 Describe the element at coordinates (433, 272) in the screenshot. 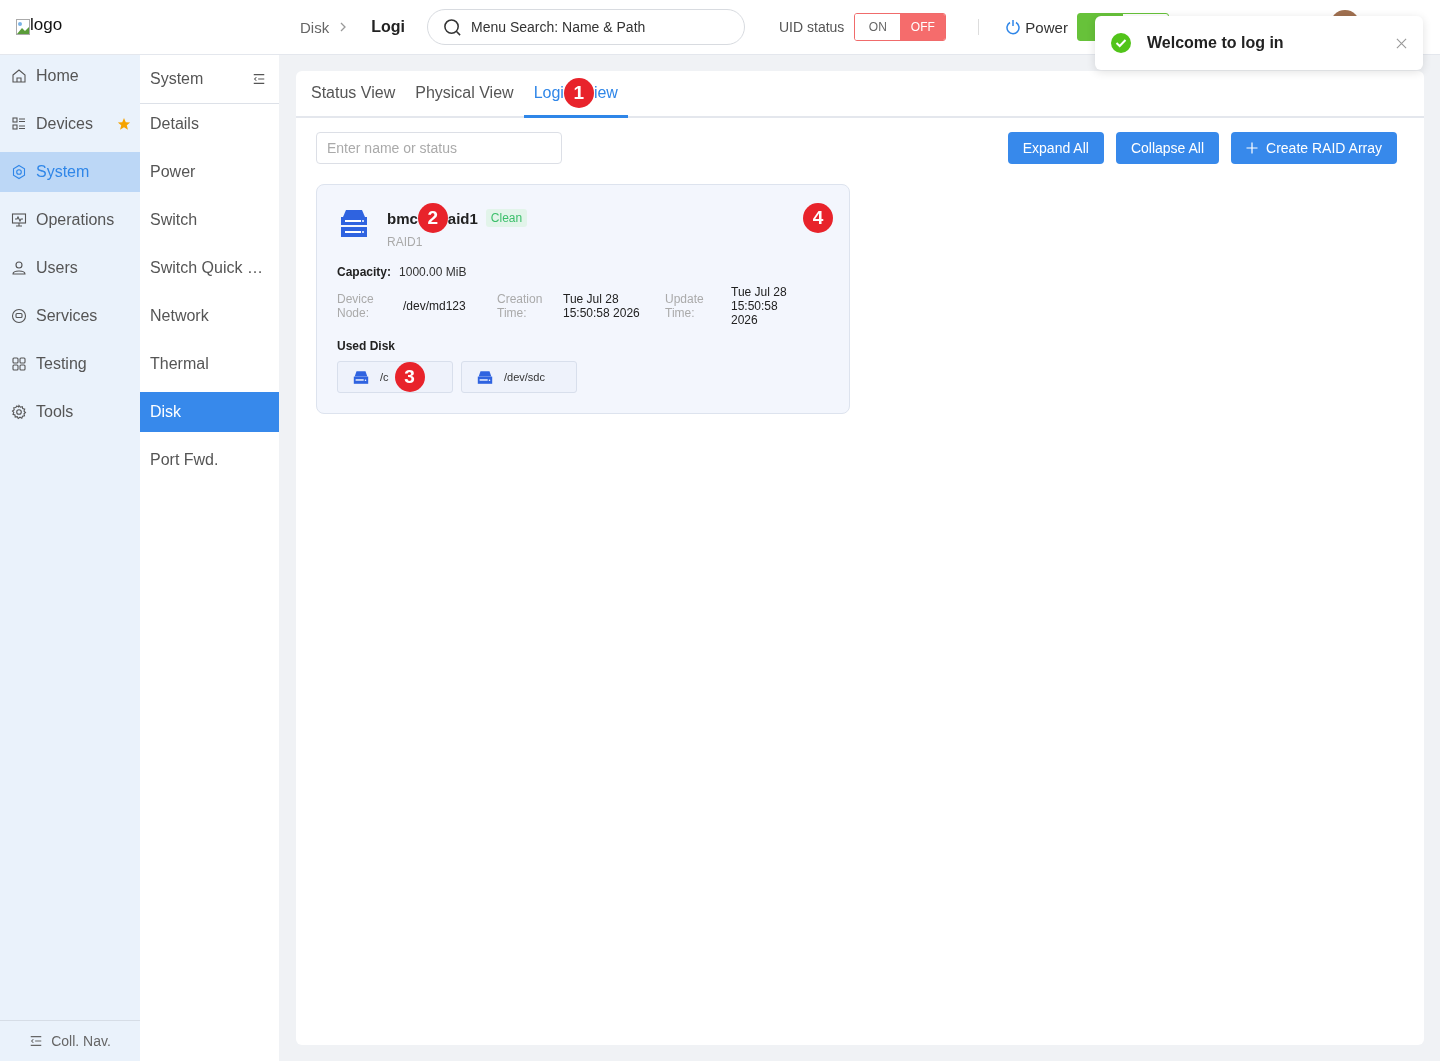

I see `capacity-value: 1000.00 MiB` at that location.